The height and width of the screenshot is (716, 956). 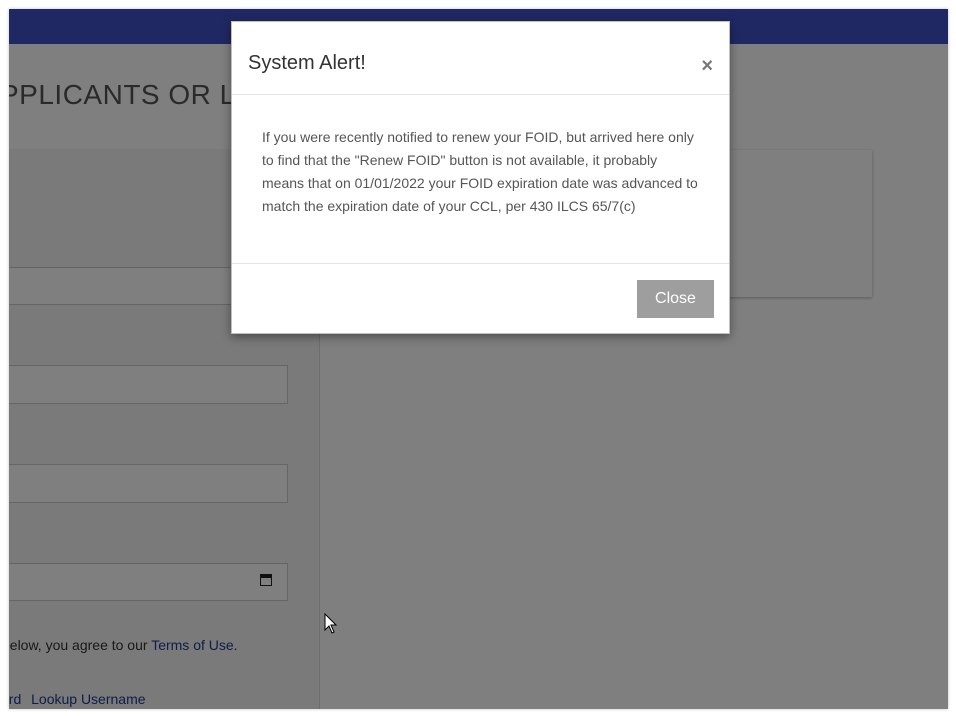 What do you see at coordinates (331, 623) in the screenshot?
I see `mouse-cursor-icon` at bounding box center [331, 623].